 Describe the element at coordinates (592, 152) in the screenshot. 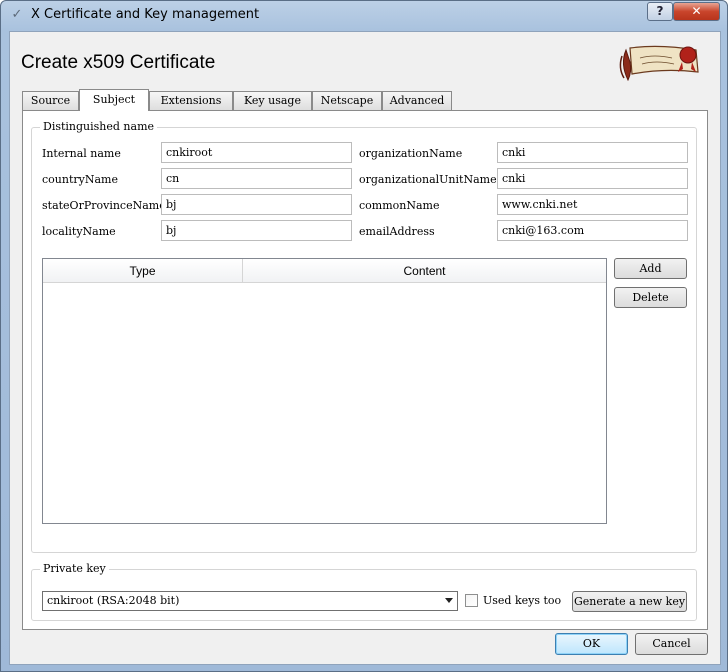

I see `organization-name-field: cnki` at that location.